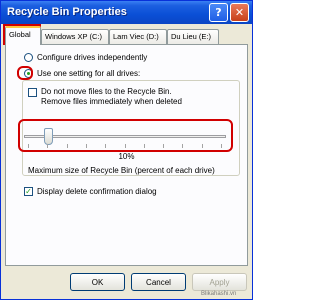 Image resolution: width=320 pixels, height=300 pixels. Describe the element at coordinates (158, 282) in the screenshot. I see `cancel-button: Cancel` at that location.